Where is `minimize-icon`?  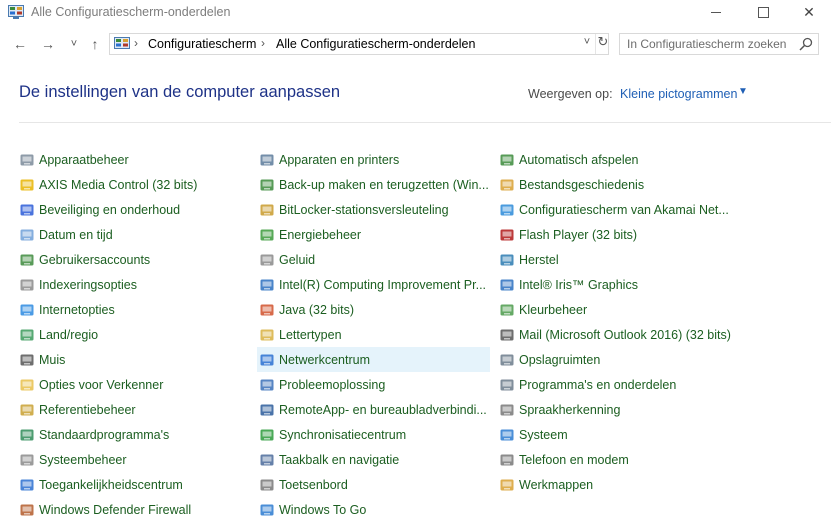
minimize-icon is located at coordinates (716, 12).